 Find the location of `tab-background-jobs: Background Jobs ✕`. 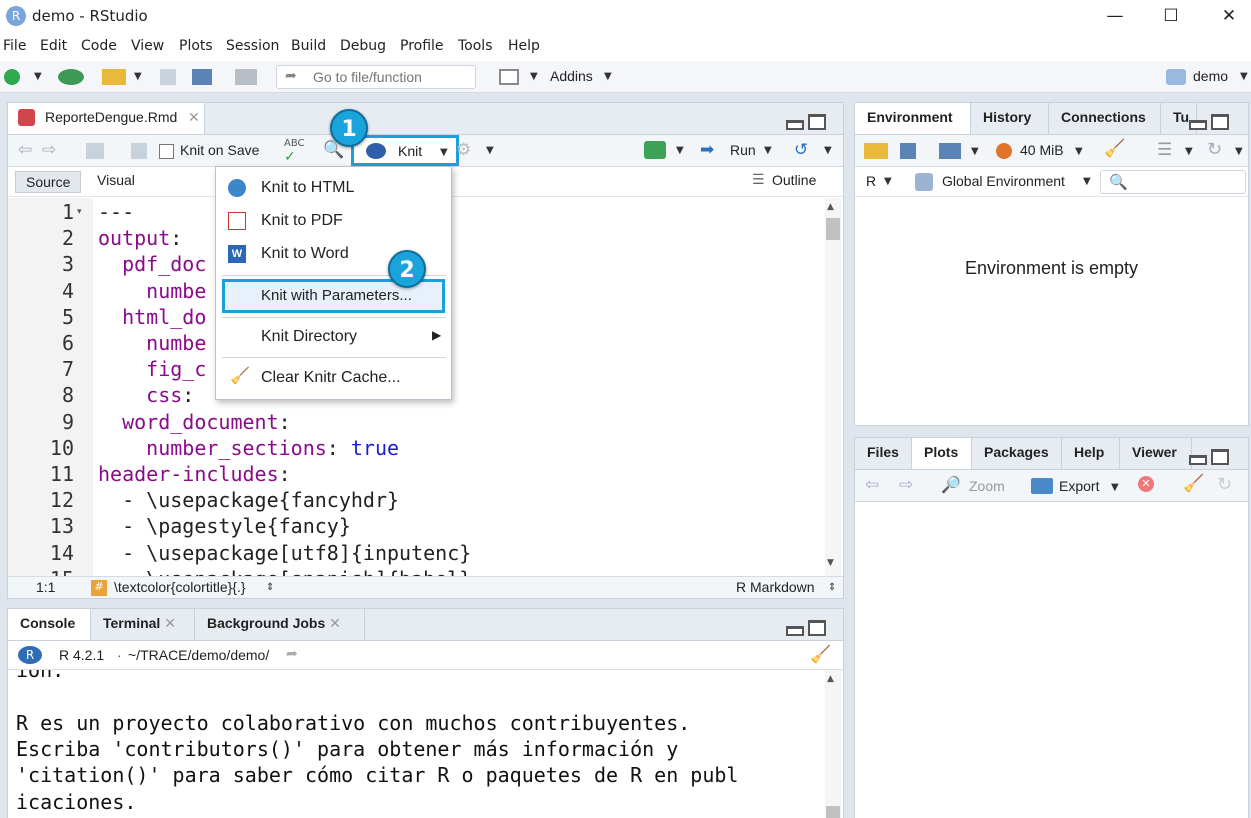

tab-background-jobs: Background Jobs ✕ is located at coordinates (280, 624).